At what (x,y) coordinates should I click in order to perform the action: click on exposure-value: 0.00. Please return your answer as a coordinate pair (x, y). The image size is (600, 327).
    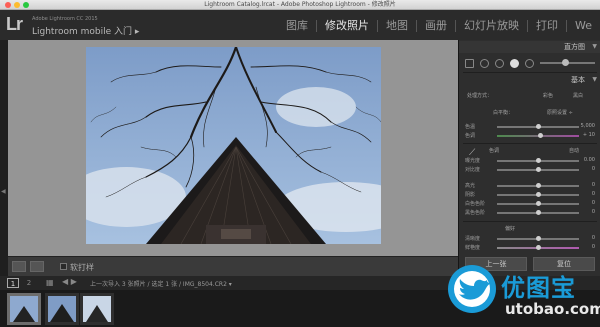
    Looking at the image, I should click on (589, 160).